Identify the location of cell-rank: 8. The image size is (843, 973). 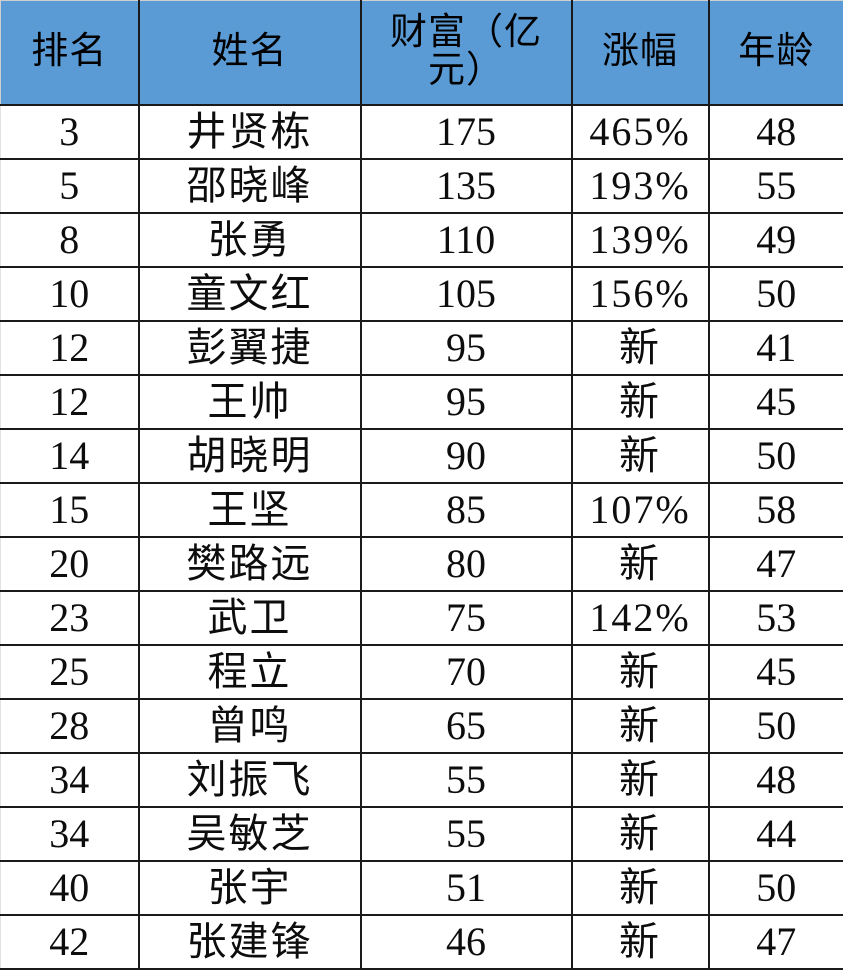
(70, 240).